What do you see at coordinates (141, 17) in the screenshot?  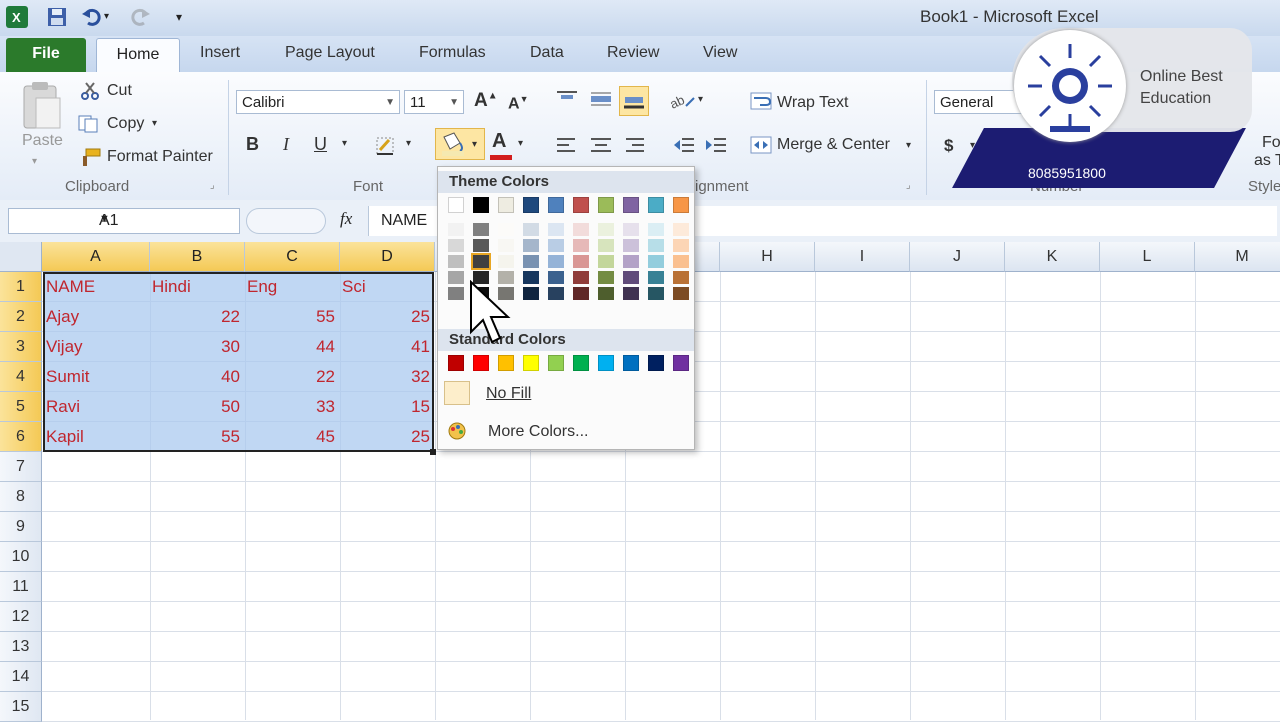 I see `redo-icon` at bounding box center [141, 17].